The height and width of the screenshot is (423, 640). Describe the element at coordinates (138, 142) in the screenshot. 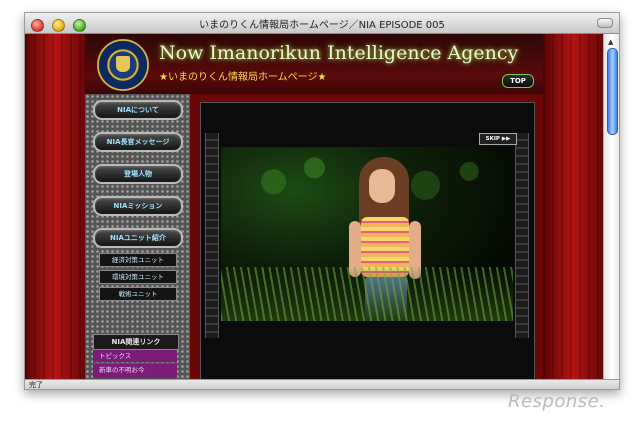

I see `nav-director-message: NIA長官メッセージ` at that location.